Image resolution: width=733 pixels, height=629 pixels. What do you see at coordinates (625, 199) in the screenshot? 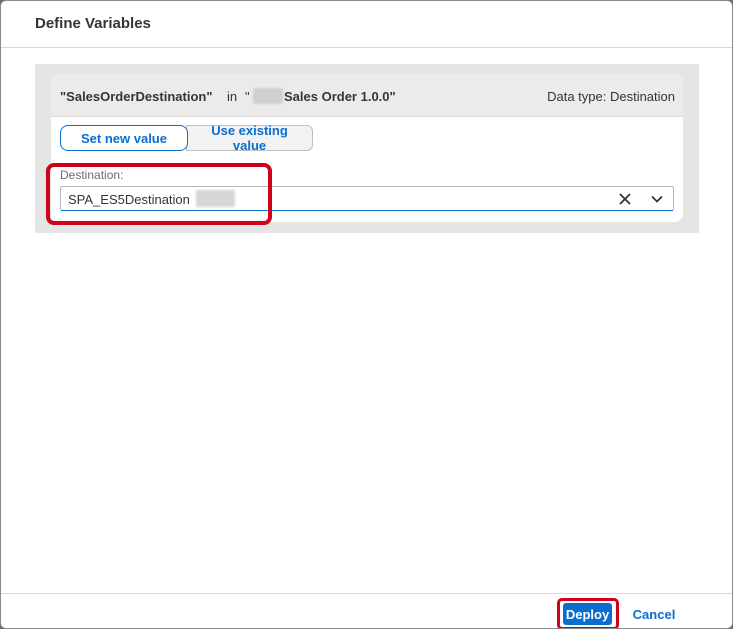
I see `close-icon` at bounding box center [625, 199].